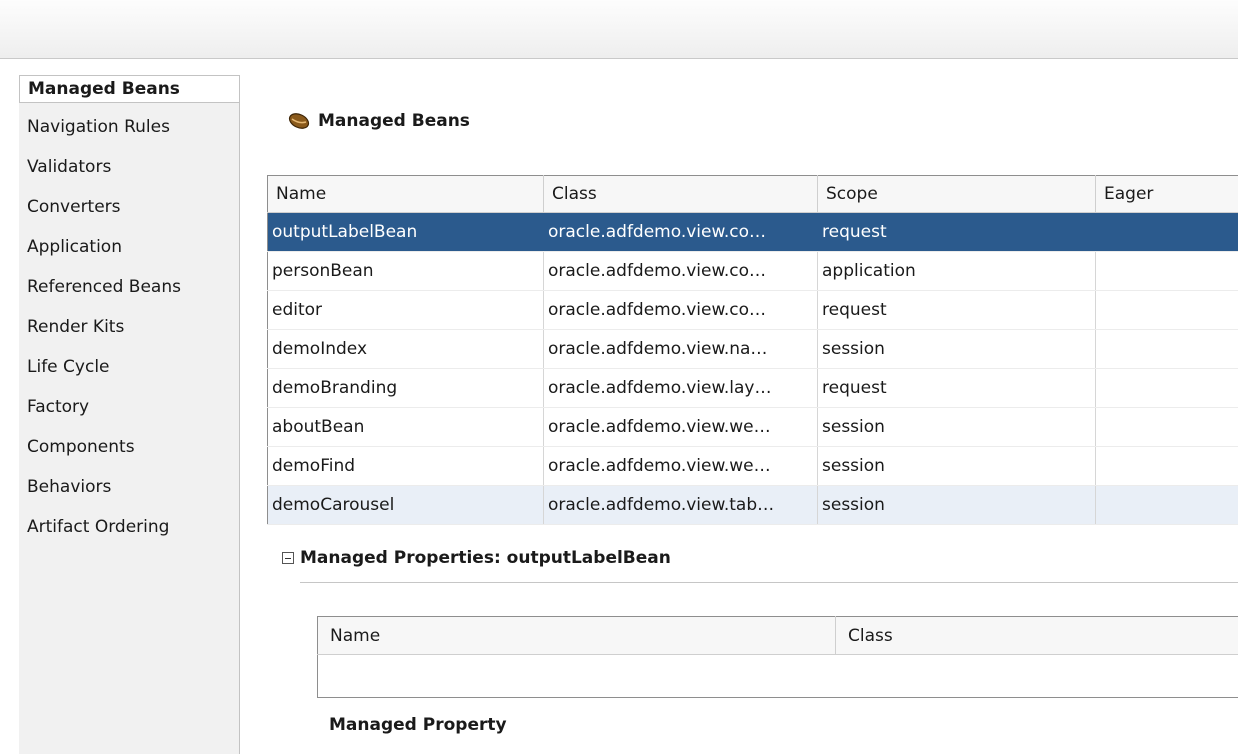  What do you see at coordinates (394, 121) in the screenshot?
I see `page-title-label: Managed Beans` at bounding box center [394, 121].